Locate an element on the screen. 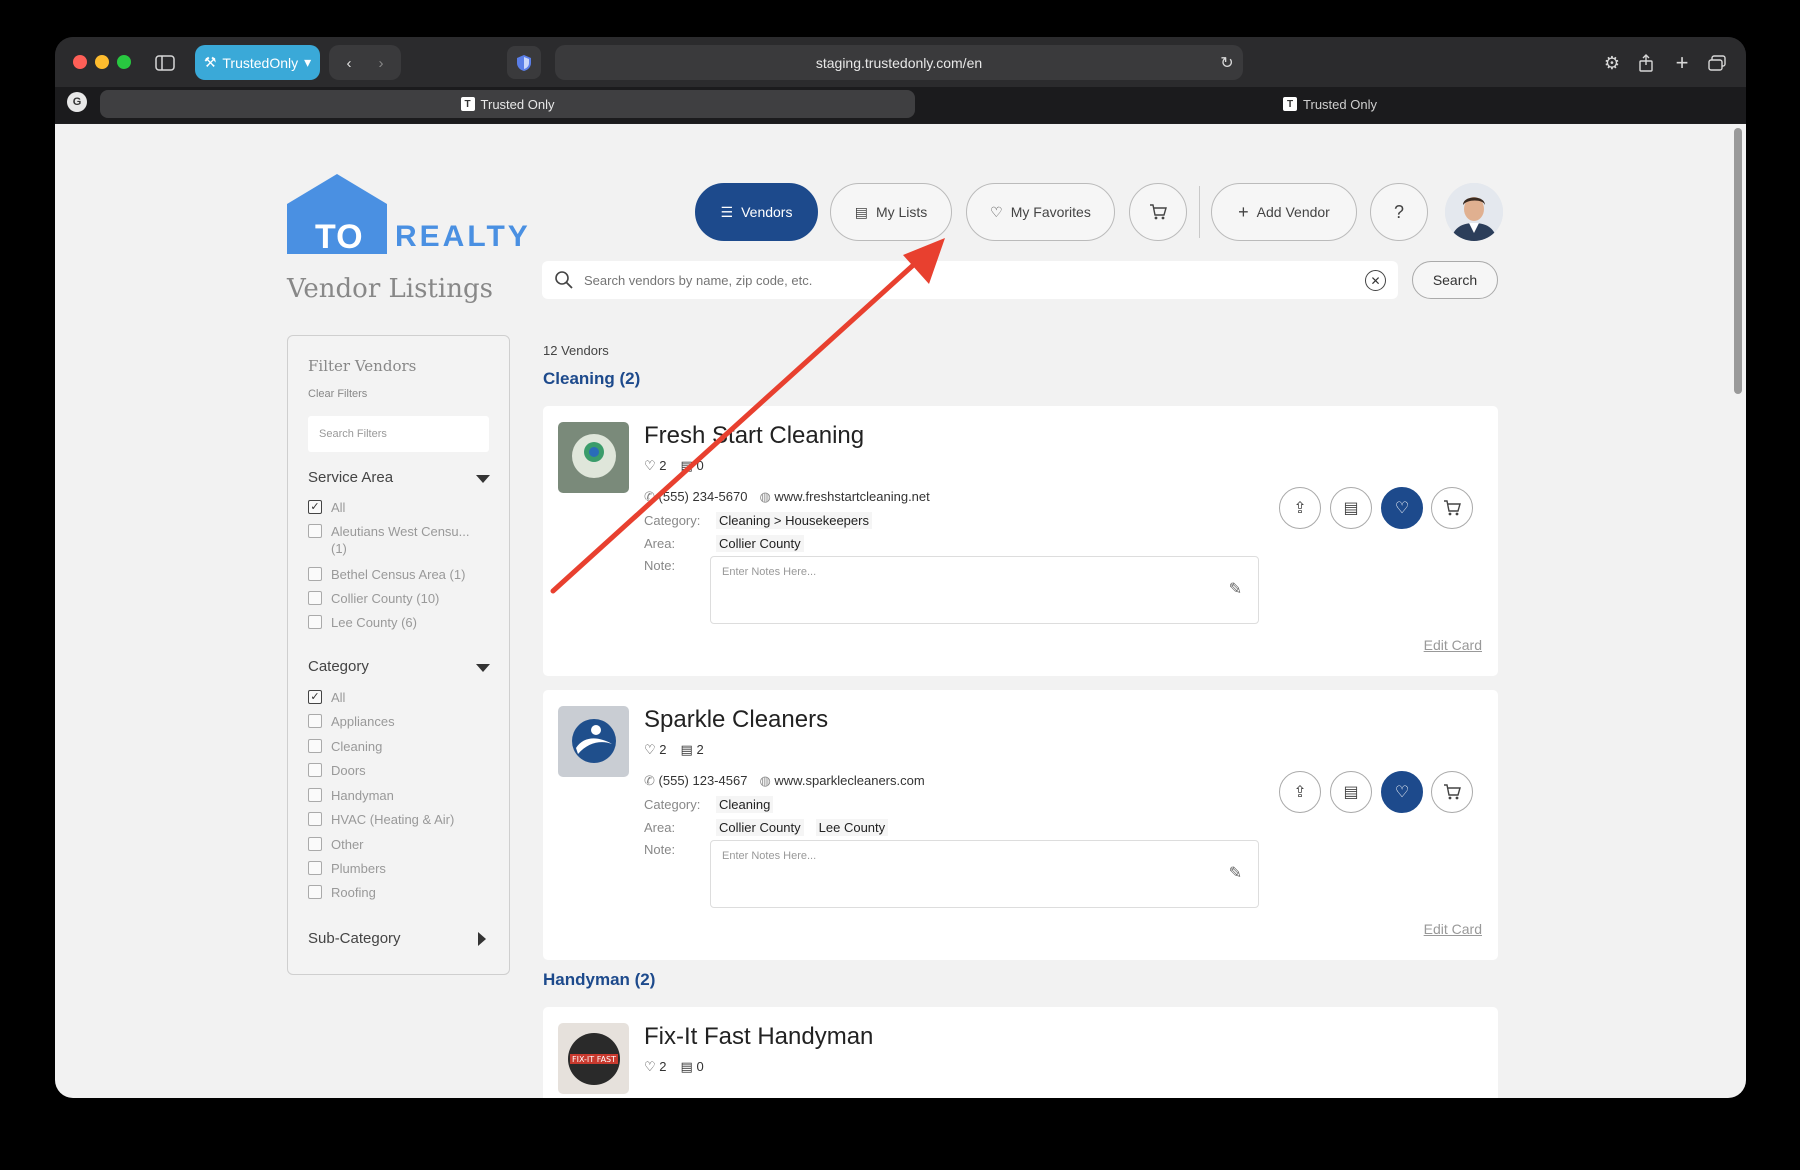 This screenshot has width=1800, height=1170. tab-overview-icon is located at coordinates (1717, 63).